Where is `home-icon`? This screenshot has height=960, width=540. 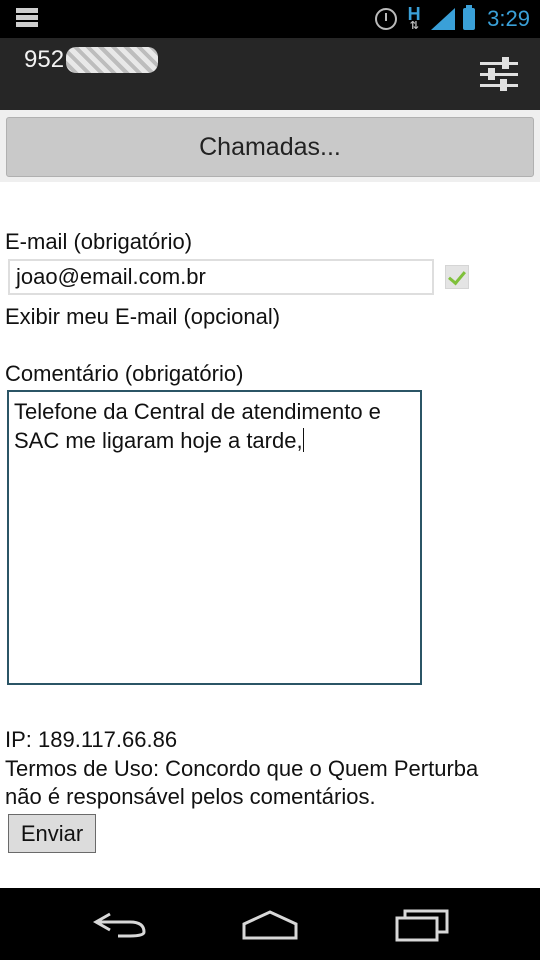
home-icon is located at coordinates (270, 924).